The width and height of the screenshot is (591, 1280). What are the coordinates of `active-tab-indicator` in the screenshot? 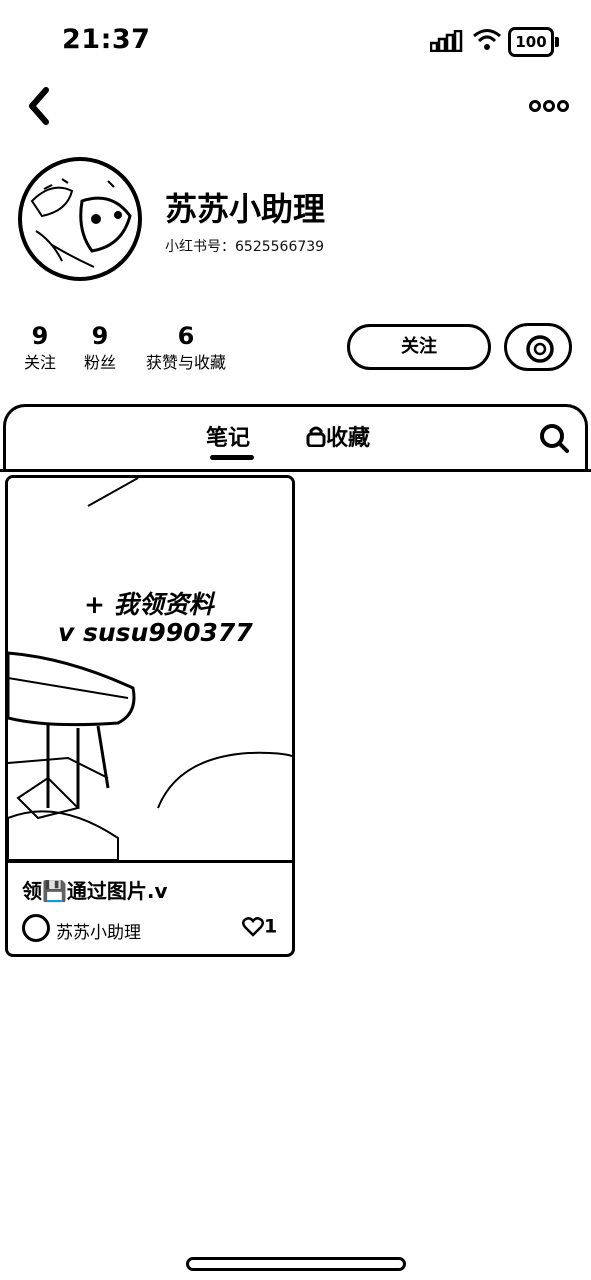 It's located at (232, 457).